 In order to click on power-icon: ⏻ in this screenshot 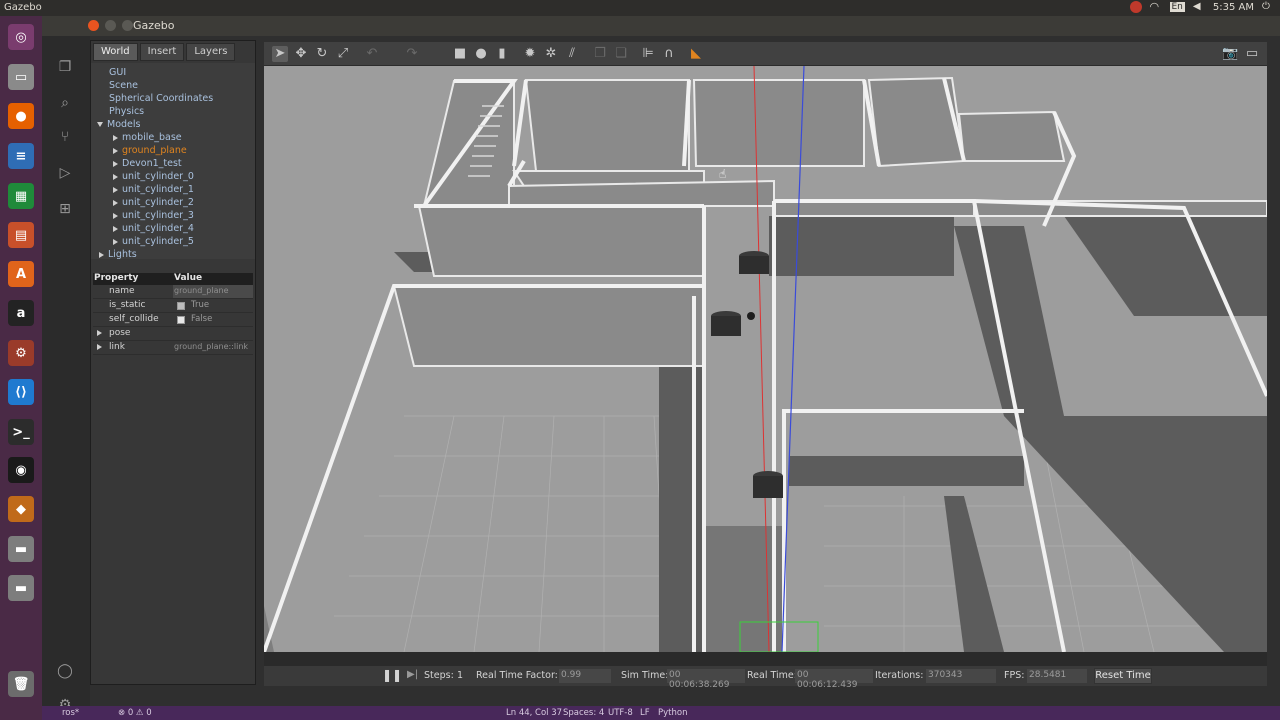, I will do `click(1268, 7)`.